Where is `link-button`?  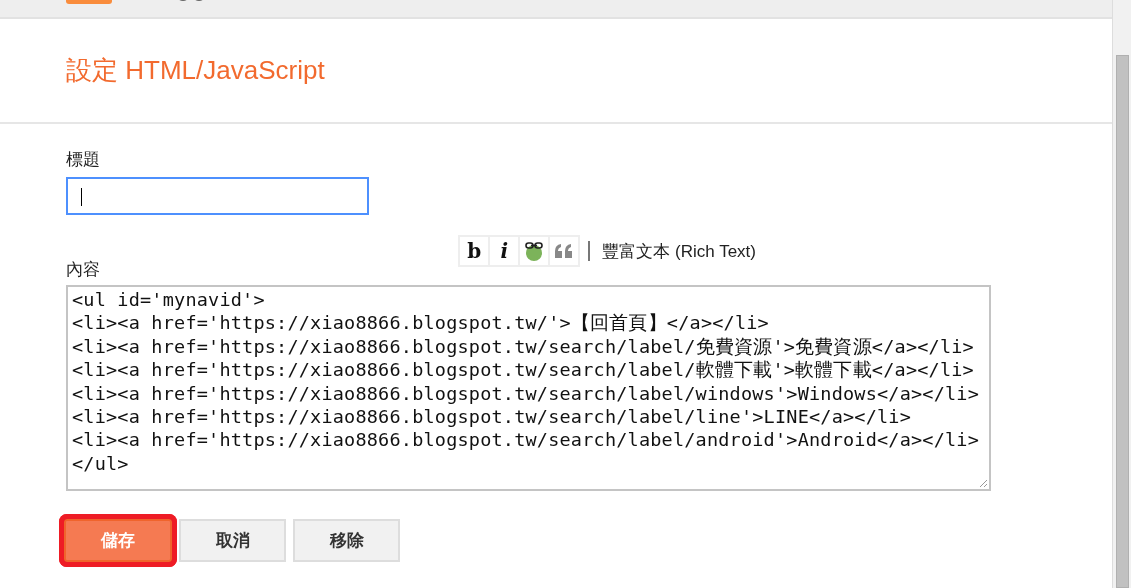 link-button is located at coordinates (534, 251).